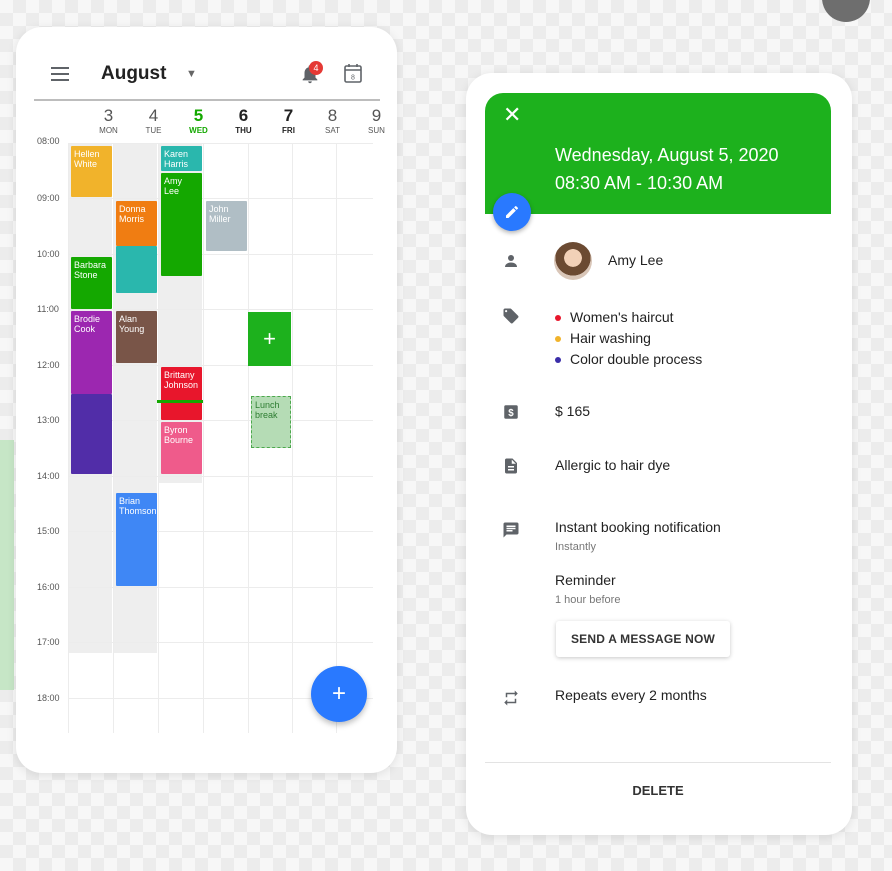 The width and height of the screenshot is (892, 871). Describe the element at coordinates (658, 762) in the screenshot. I see `divider` at that location.